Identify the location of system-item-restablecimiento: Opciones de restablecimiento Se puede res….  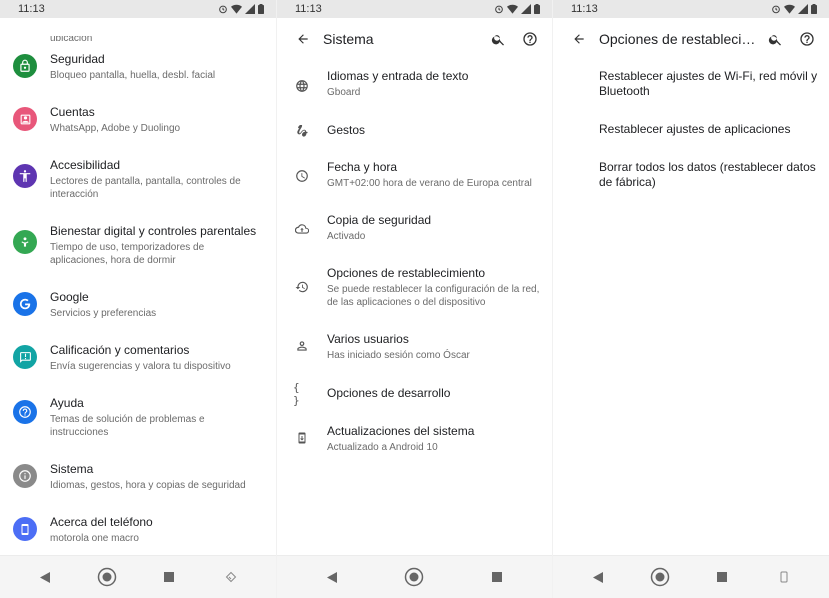
(414, 287).